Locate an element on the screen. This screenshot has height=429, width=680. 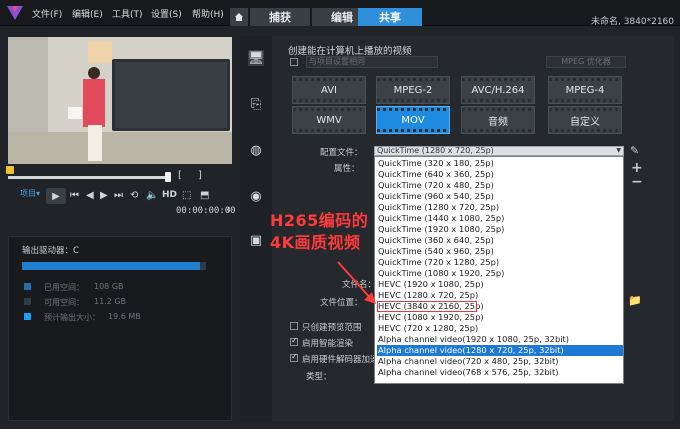
menu-tools: 工具(T) is located at coordinates (127, 13).